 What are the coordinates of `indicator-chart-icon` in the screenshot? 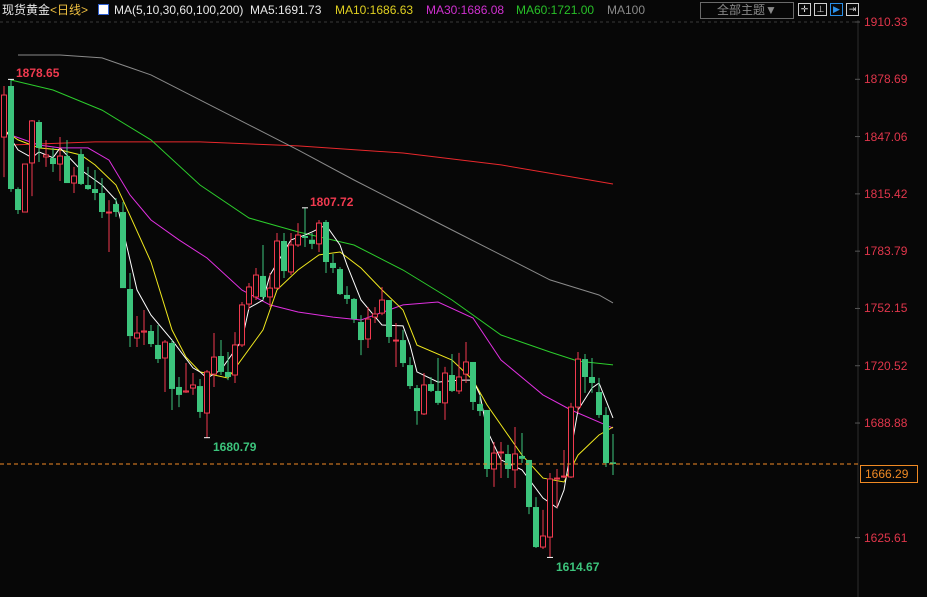 It's located at (103, 9).